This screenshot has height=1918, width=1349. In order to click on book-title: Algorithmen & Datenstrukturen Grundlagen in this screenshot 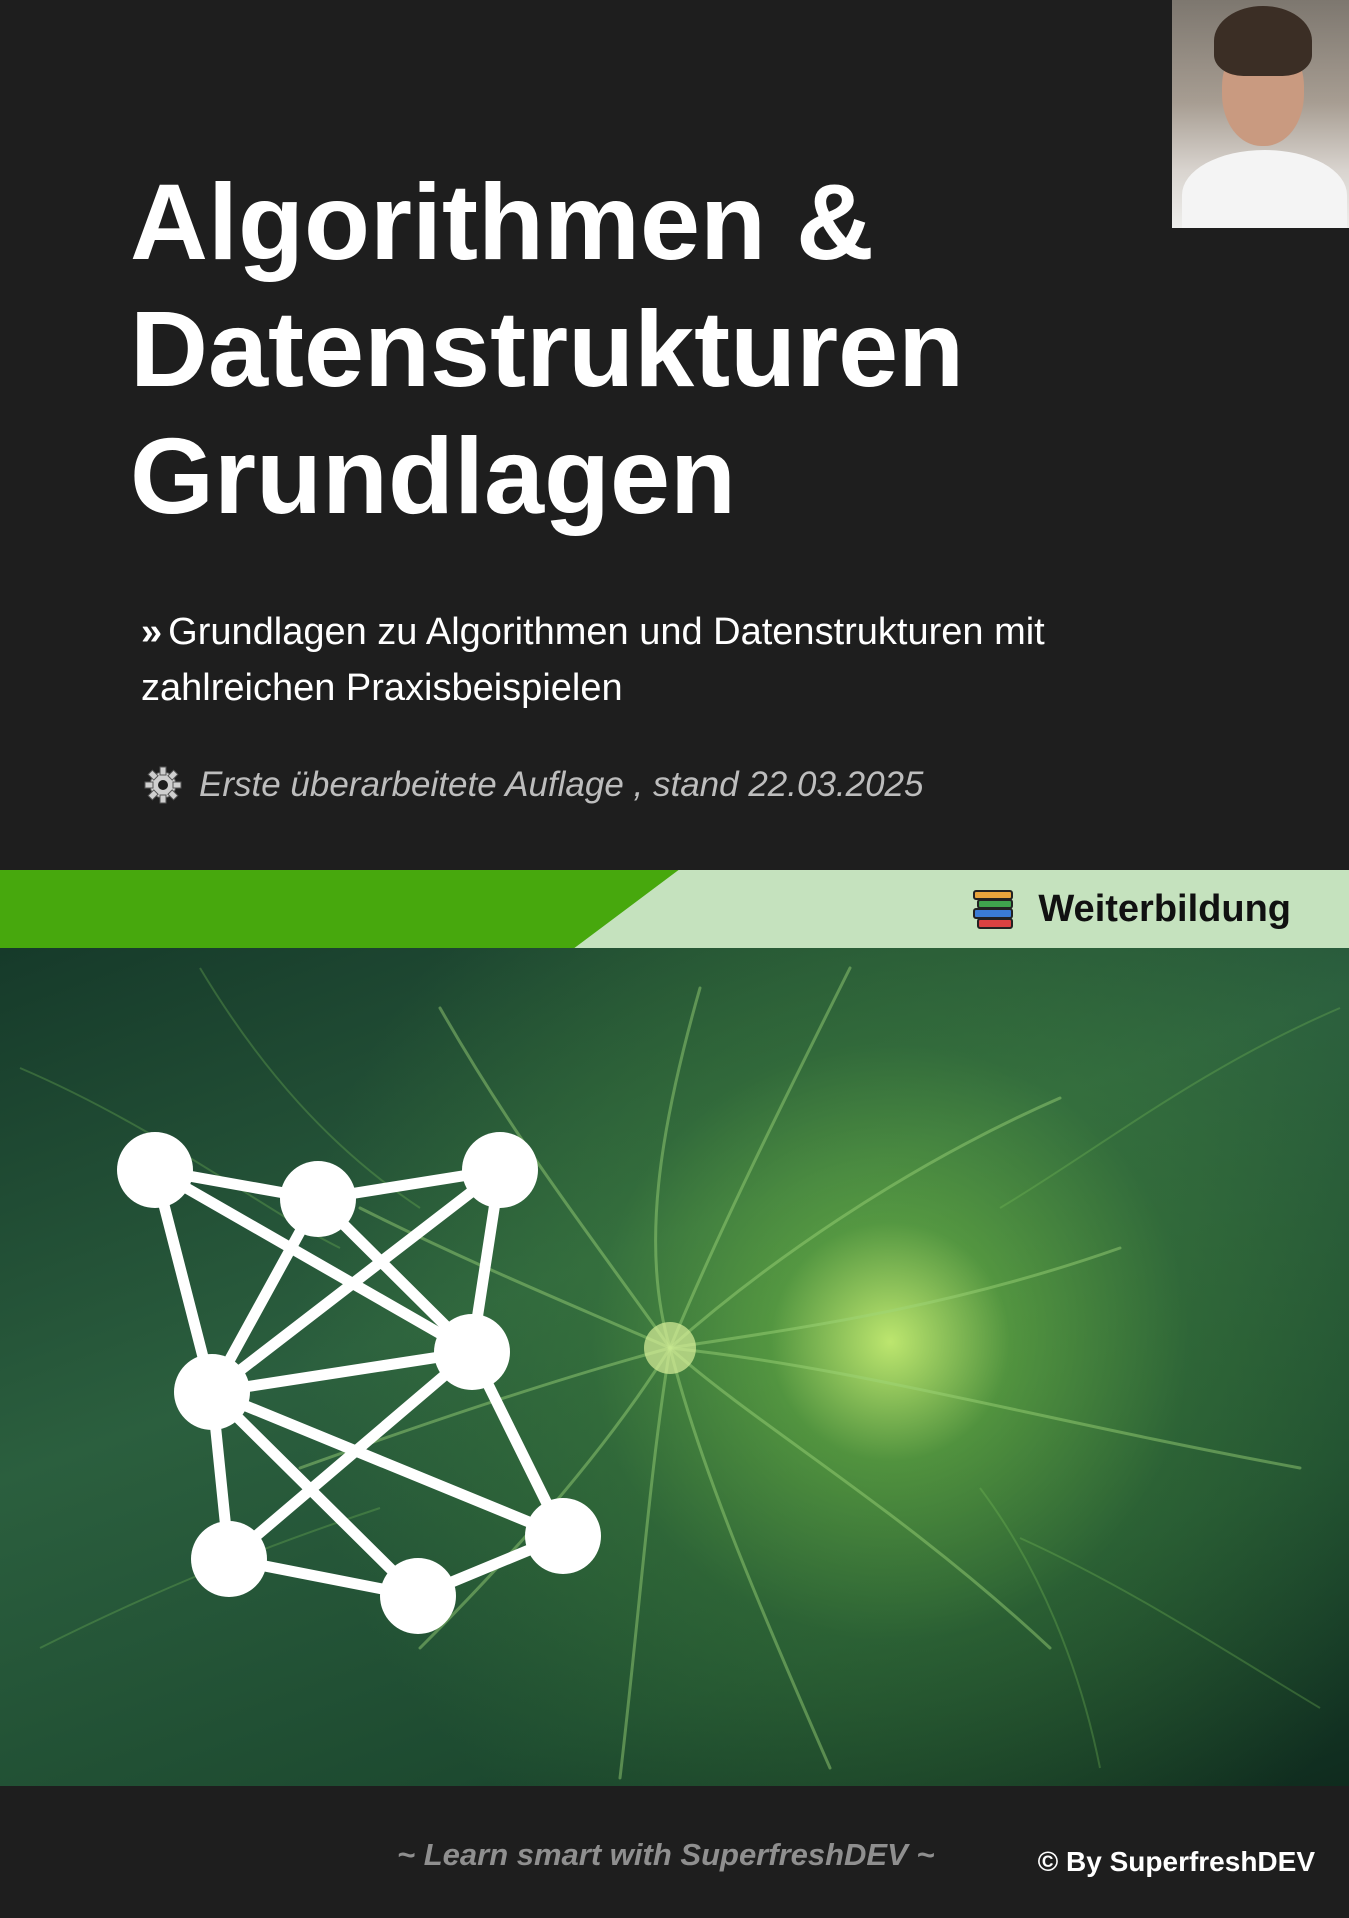, I will do `click(547, 348)`.